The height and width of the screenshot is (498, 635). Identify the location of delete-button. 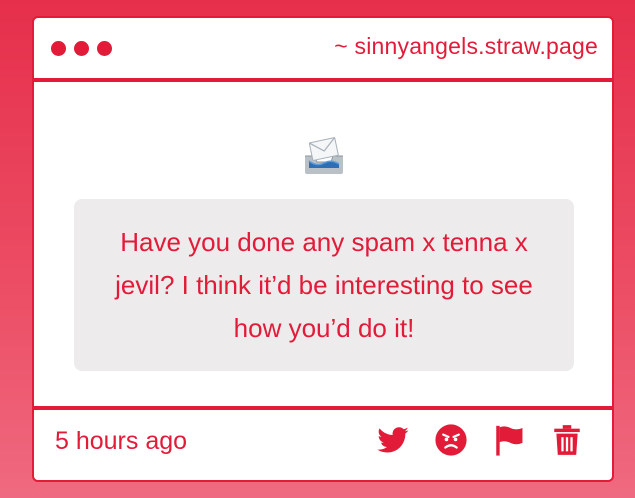
(567, 440).